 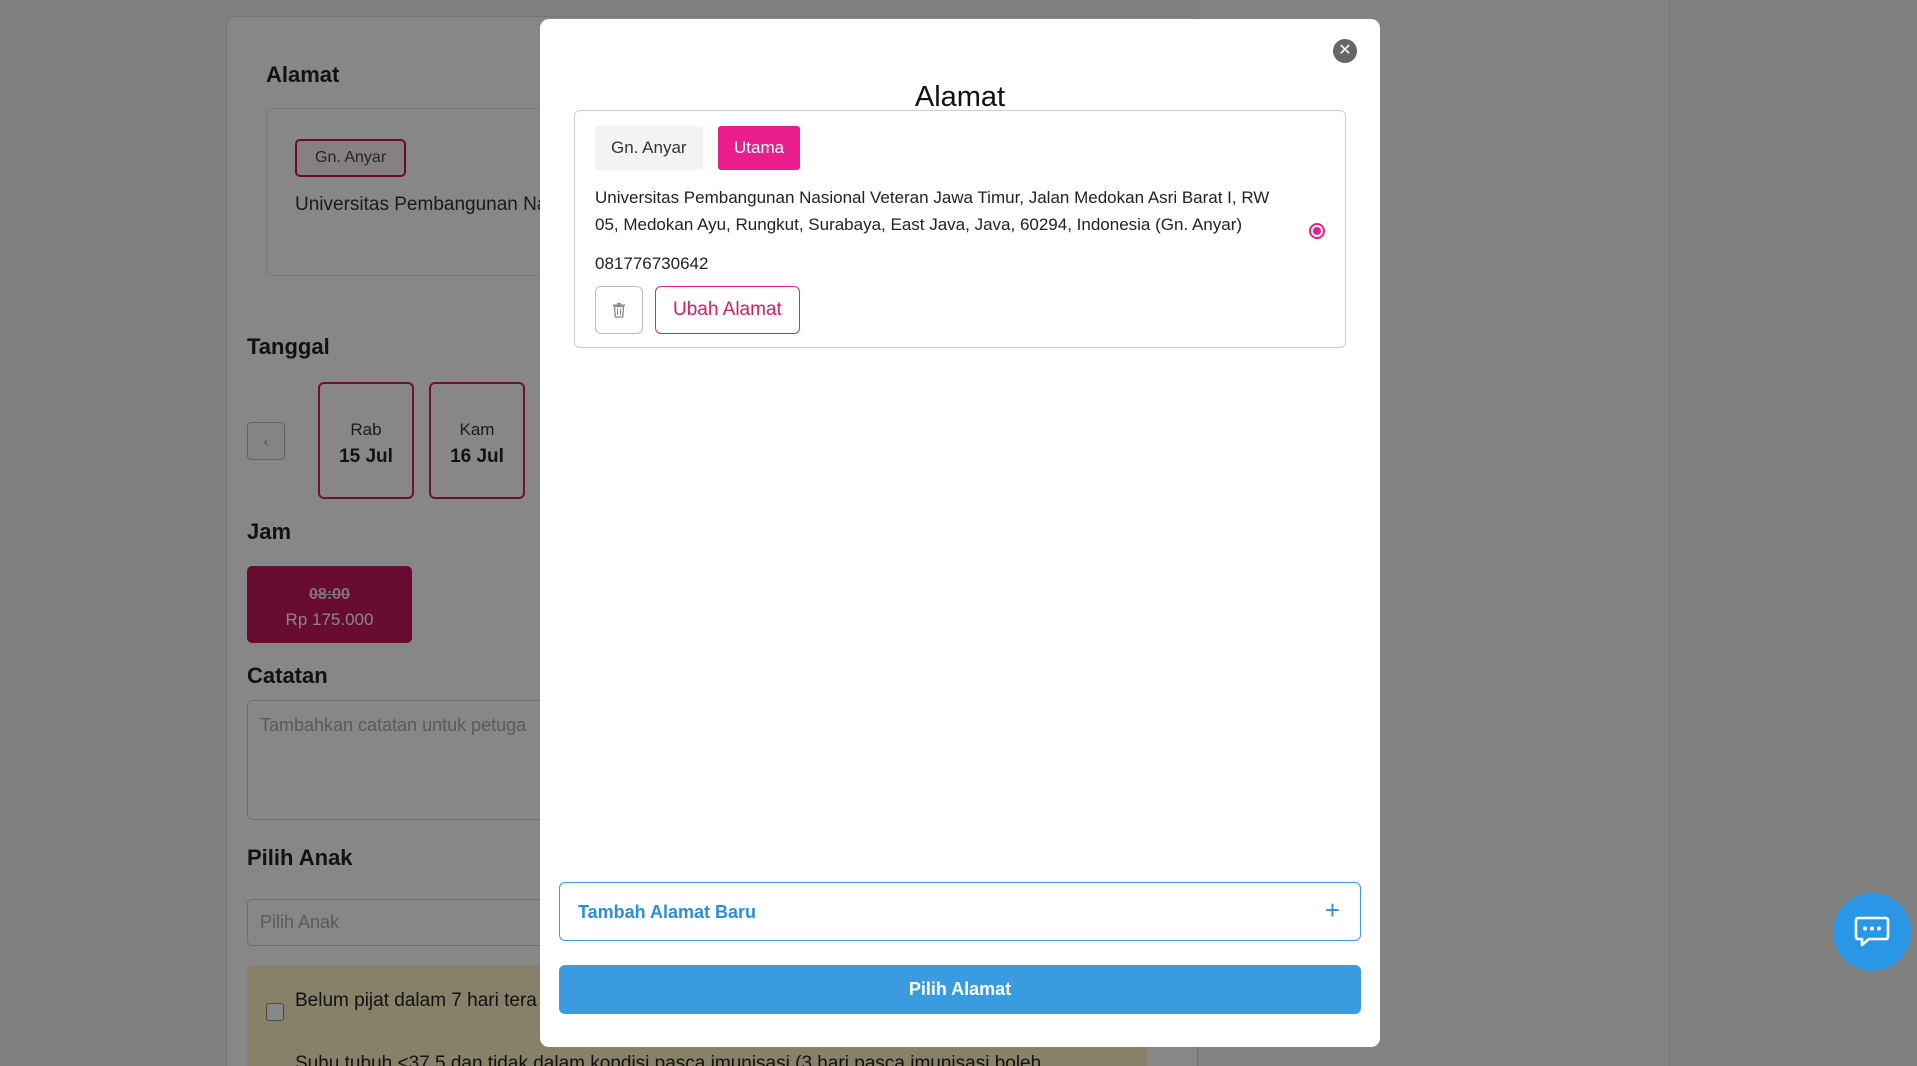 I want to click on plus-icon: +, so click(x=1332, y=910).